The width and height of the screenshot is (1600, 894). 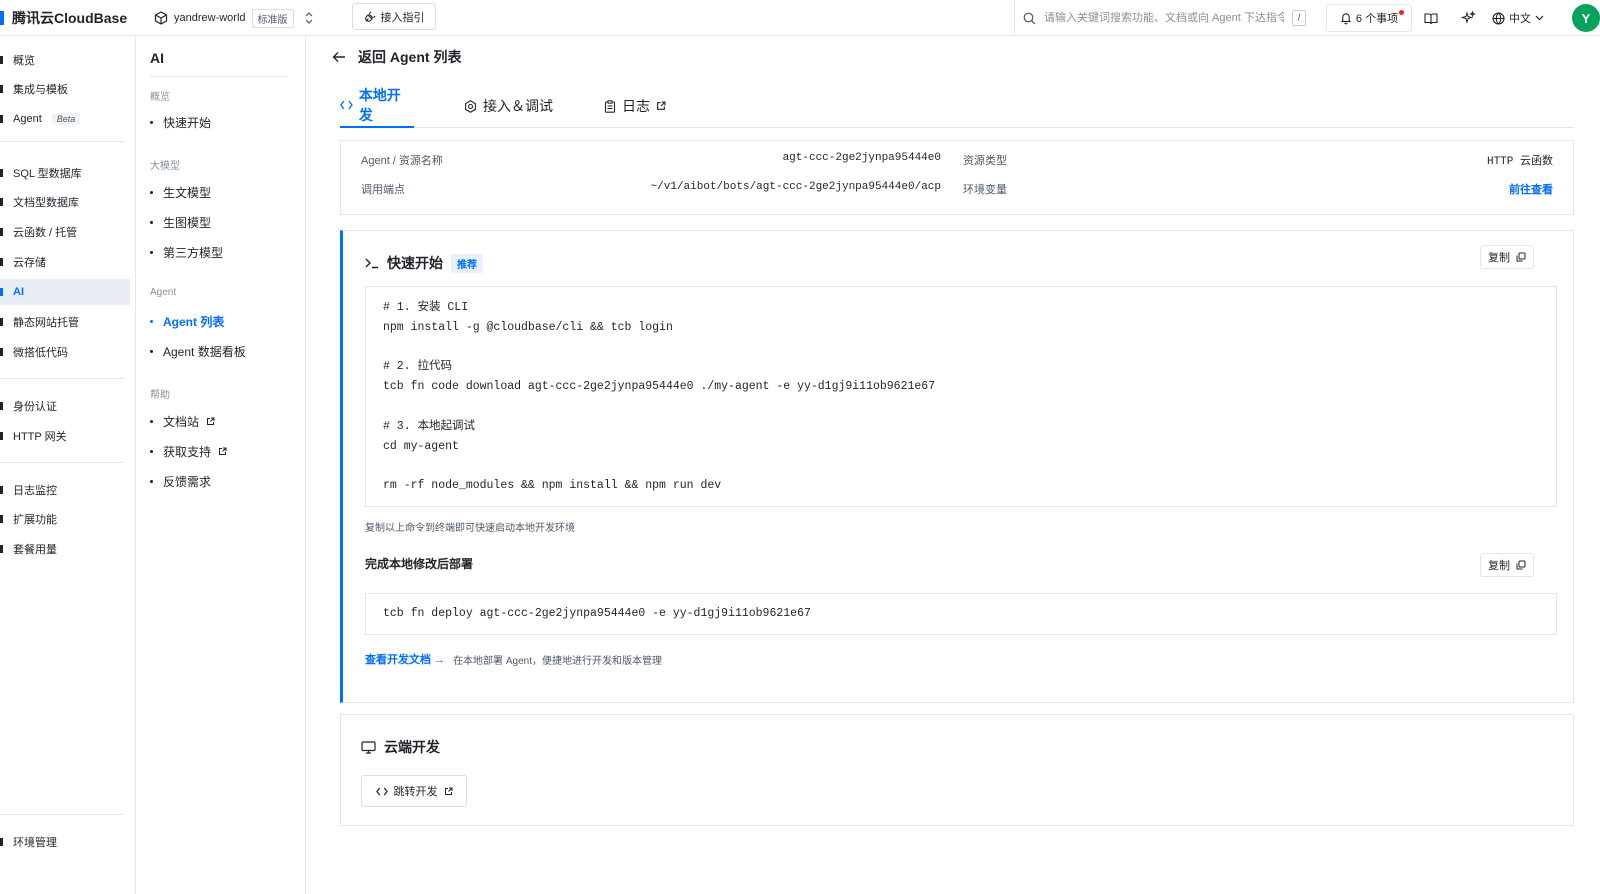 I want to click on subnav-group-label: 帮助, so click(x=160, y=395).